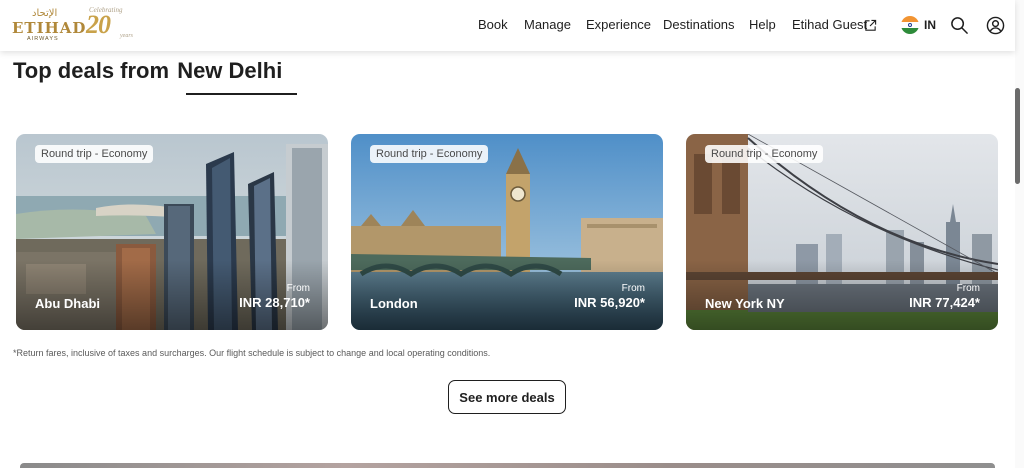 The image size is (1024, 468). I want to click on deal-price: INR 56,920*, so click(609, 302).